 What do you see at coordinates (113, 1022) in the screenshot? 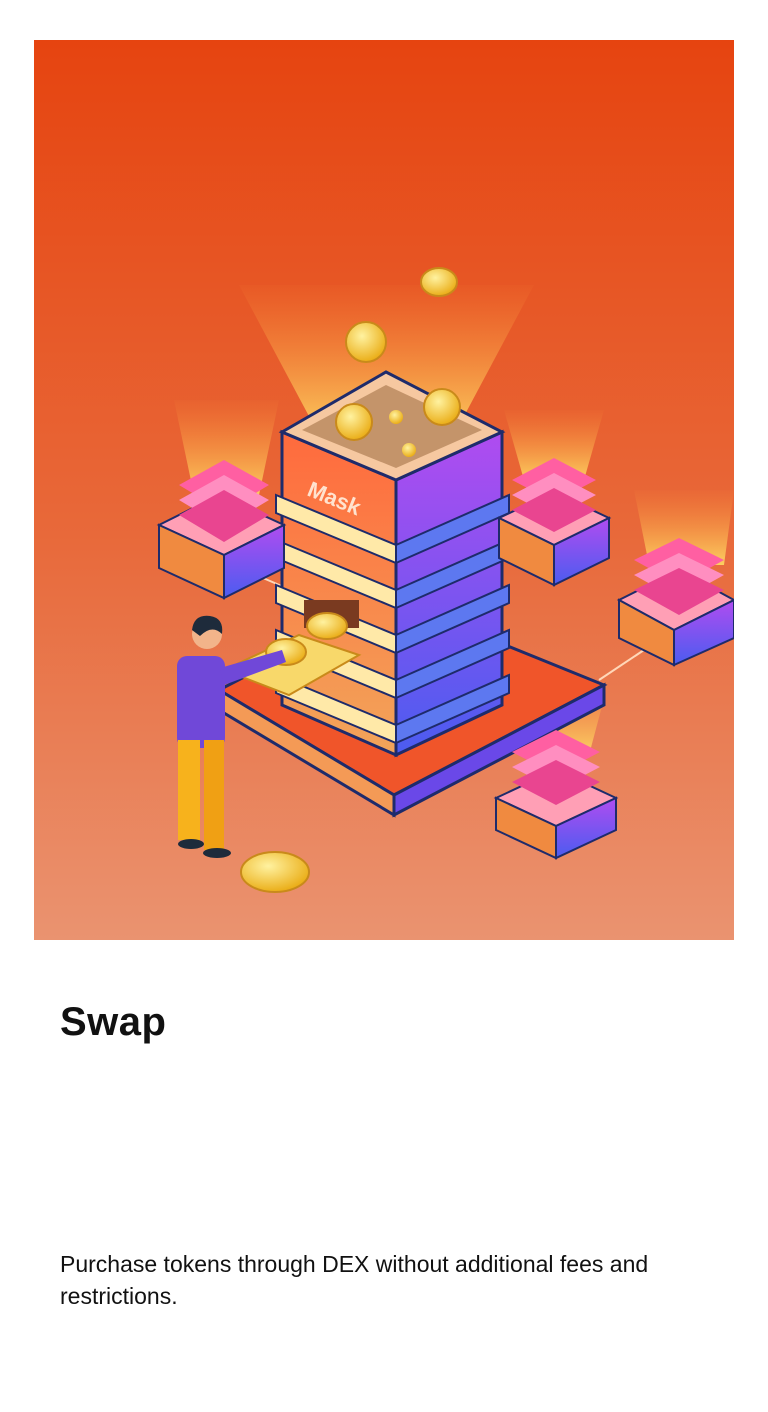
I see `page-title: Swap` at bounding box center [113, 1022].